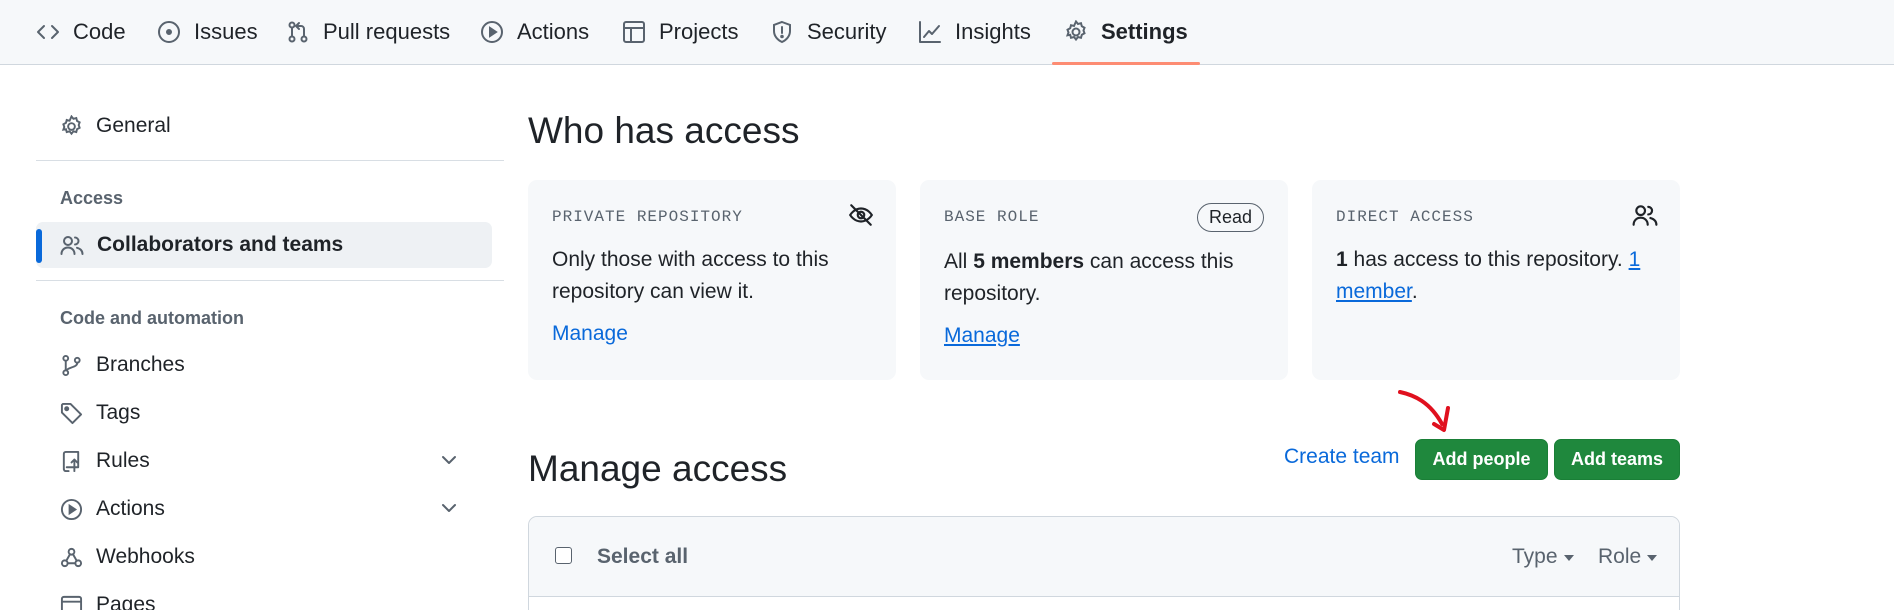 Image resolution: width=1894 pixels, height=610 pixels. Describe the element at coordinates (39, 246) in the screenshot. I see `selected-item-indicator` at that location.